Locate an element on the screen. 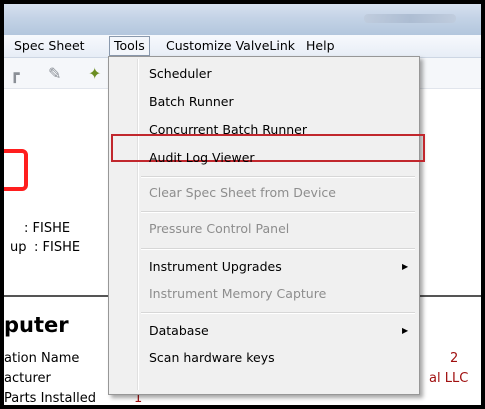  menu-spec-sheet: Spec Sheet is located at coordinates (49, 46).